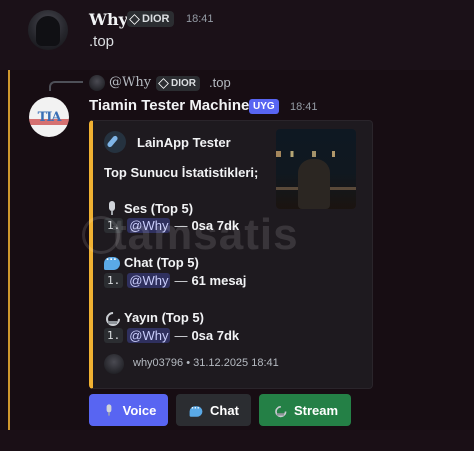  I want to click on stat-value: 61 mesaj, so click(219, 280).